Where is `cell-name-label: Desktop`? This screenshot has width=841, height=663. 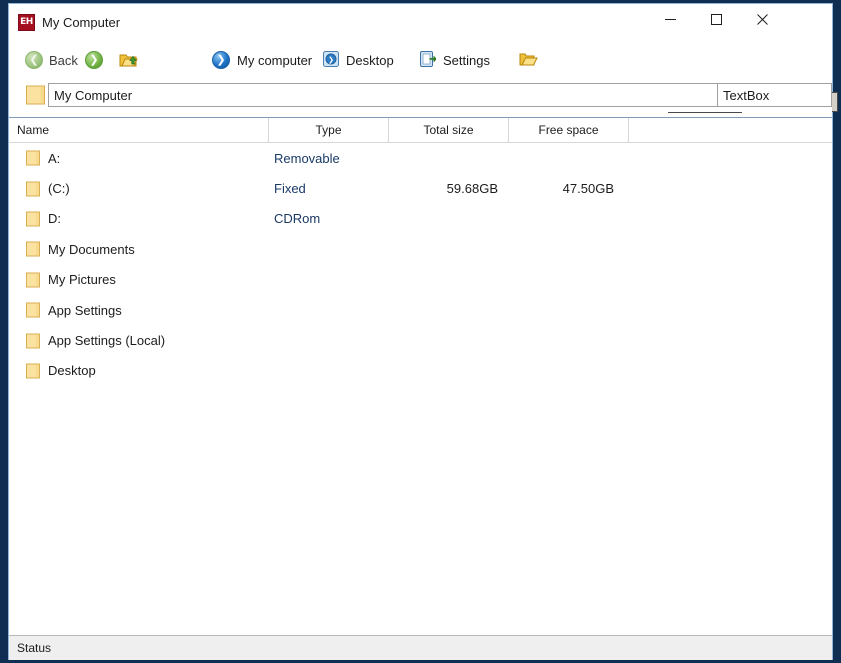 cell-name-label: Desktop is located at coordinates (72, 371).